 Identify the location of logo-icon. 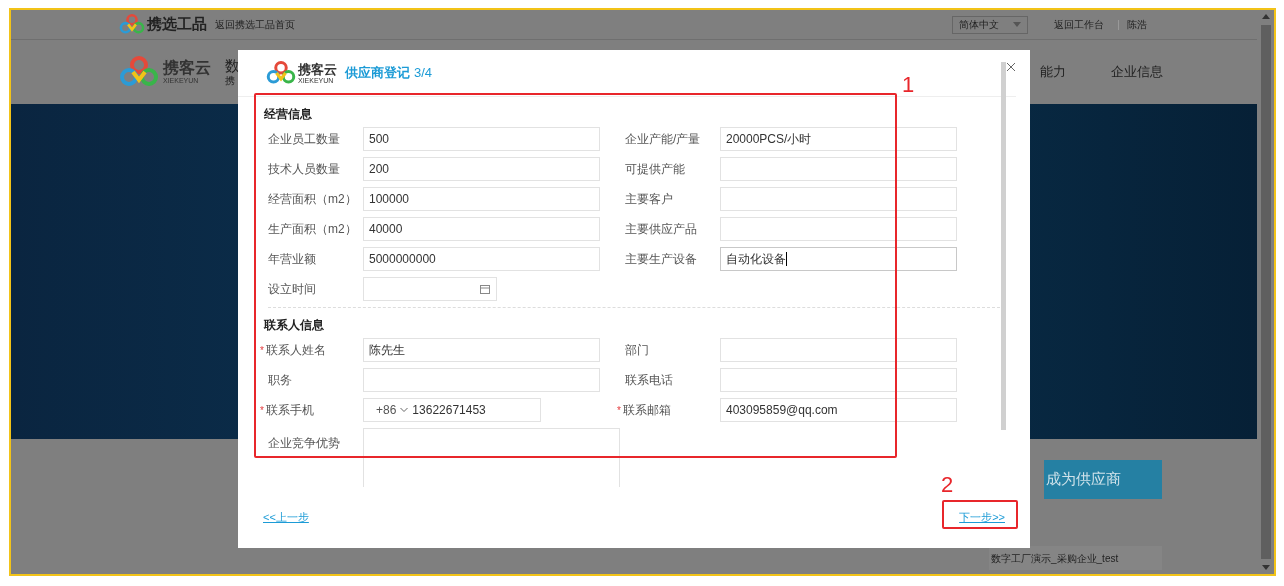
(139, 72).